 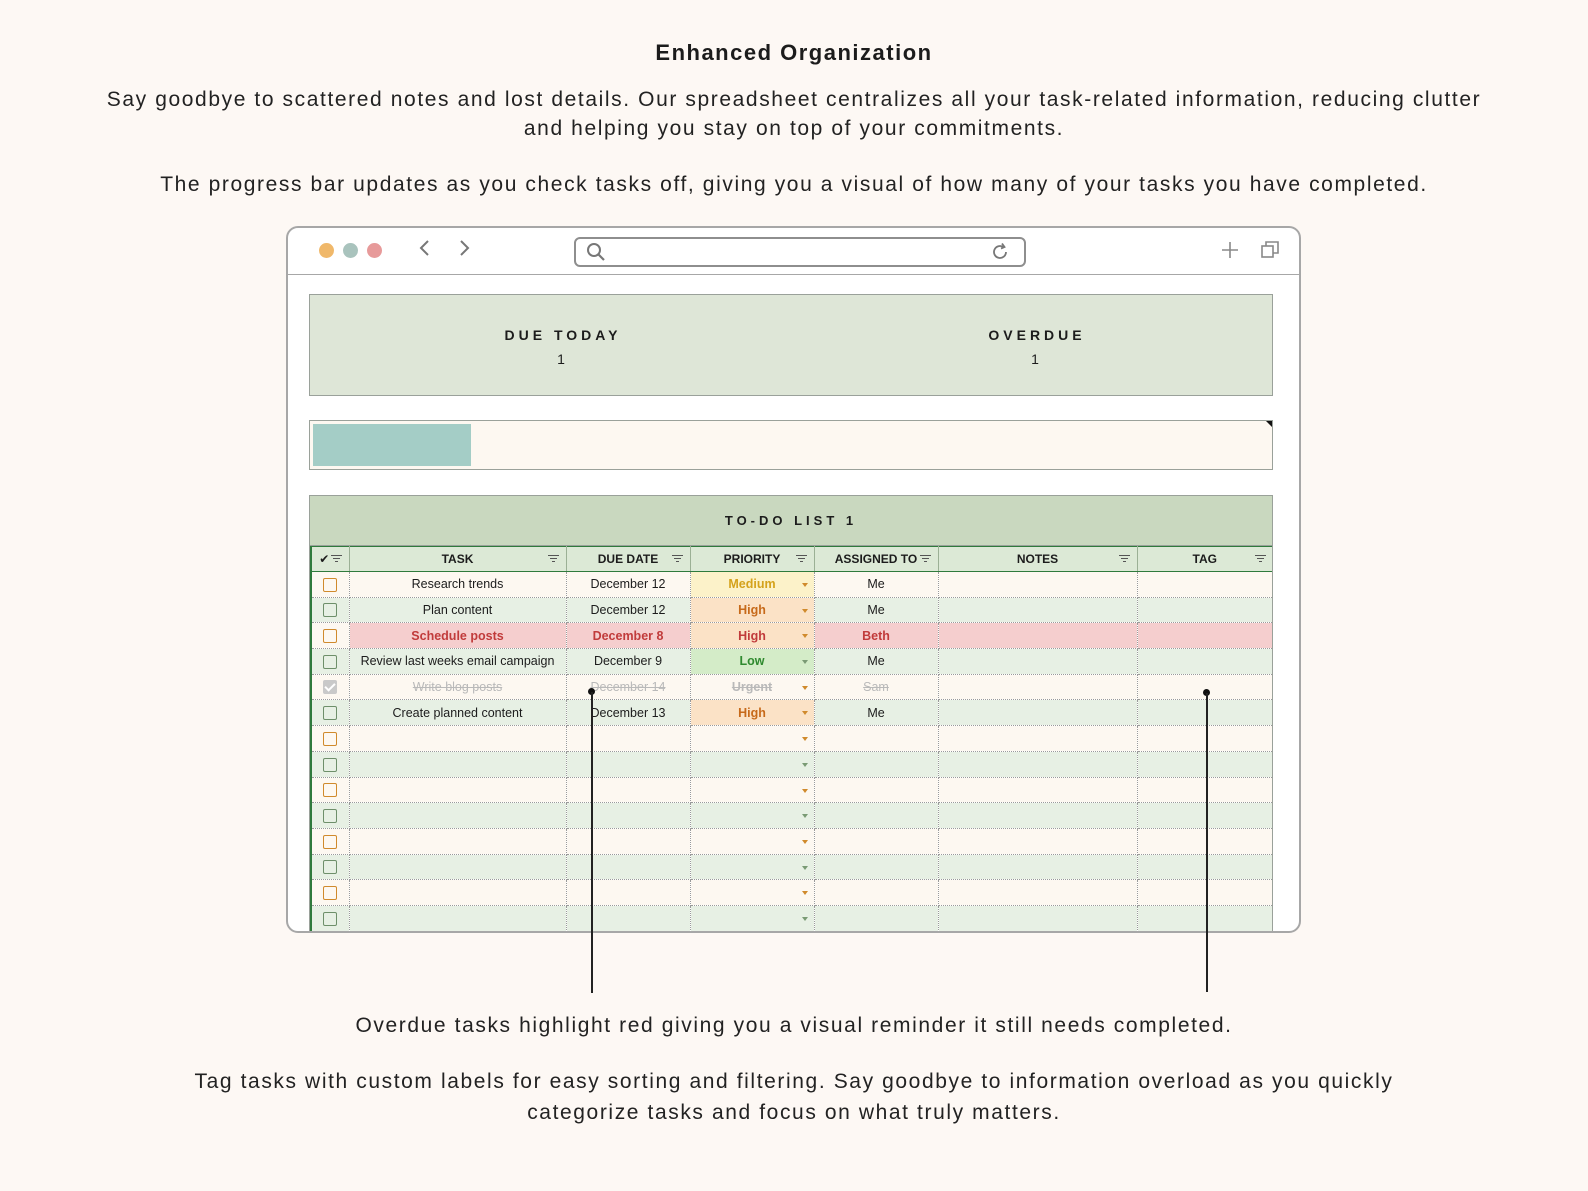 What do you see at coordinates (752, 687) in the screenshot?
I see `priority-dropdown: Urgent` at bounding box center [752, 687].